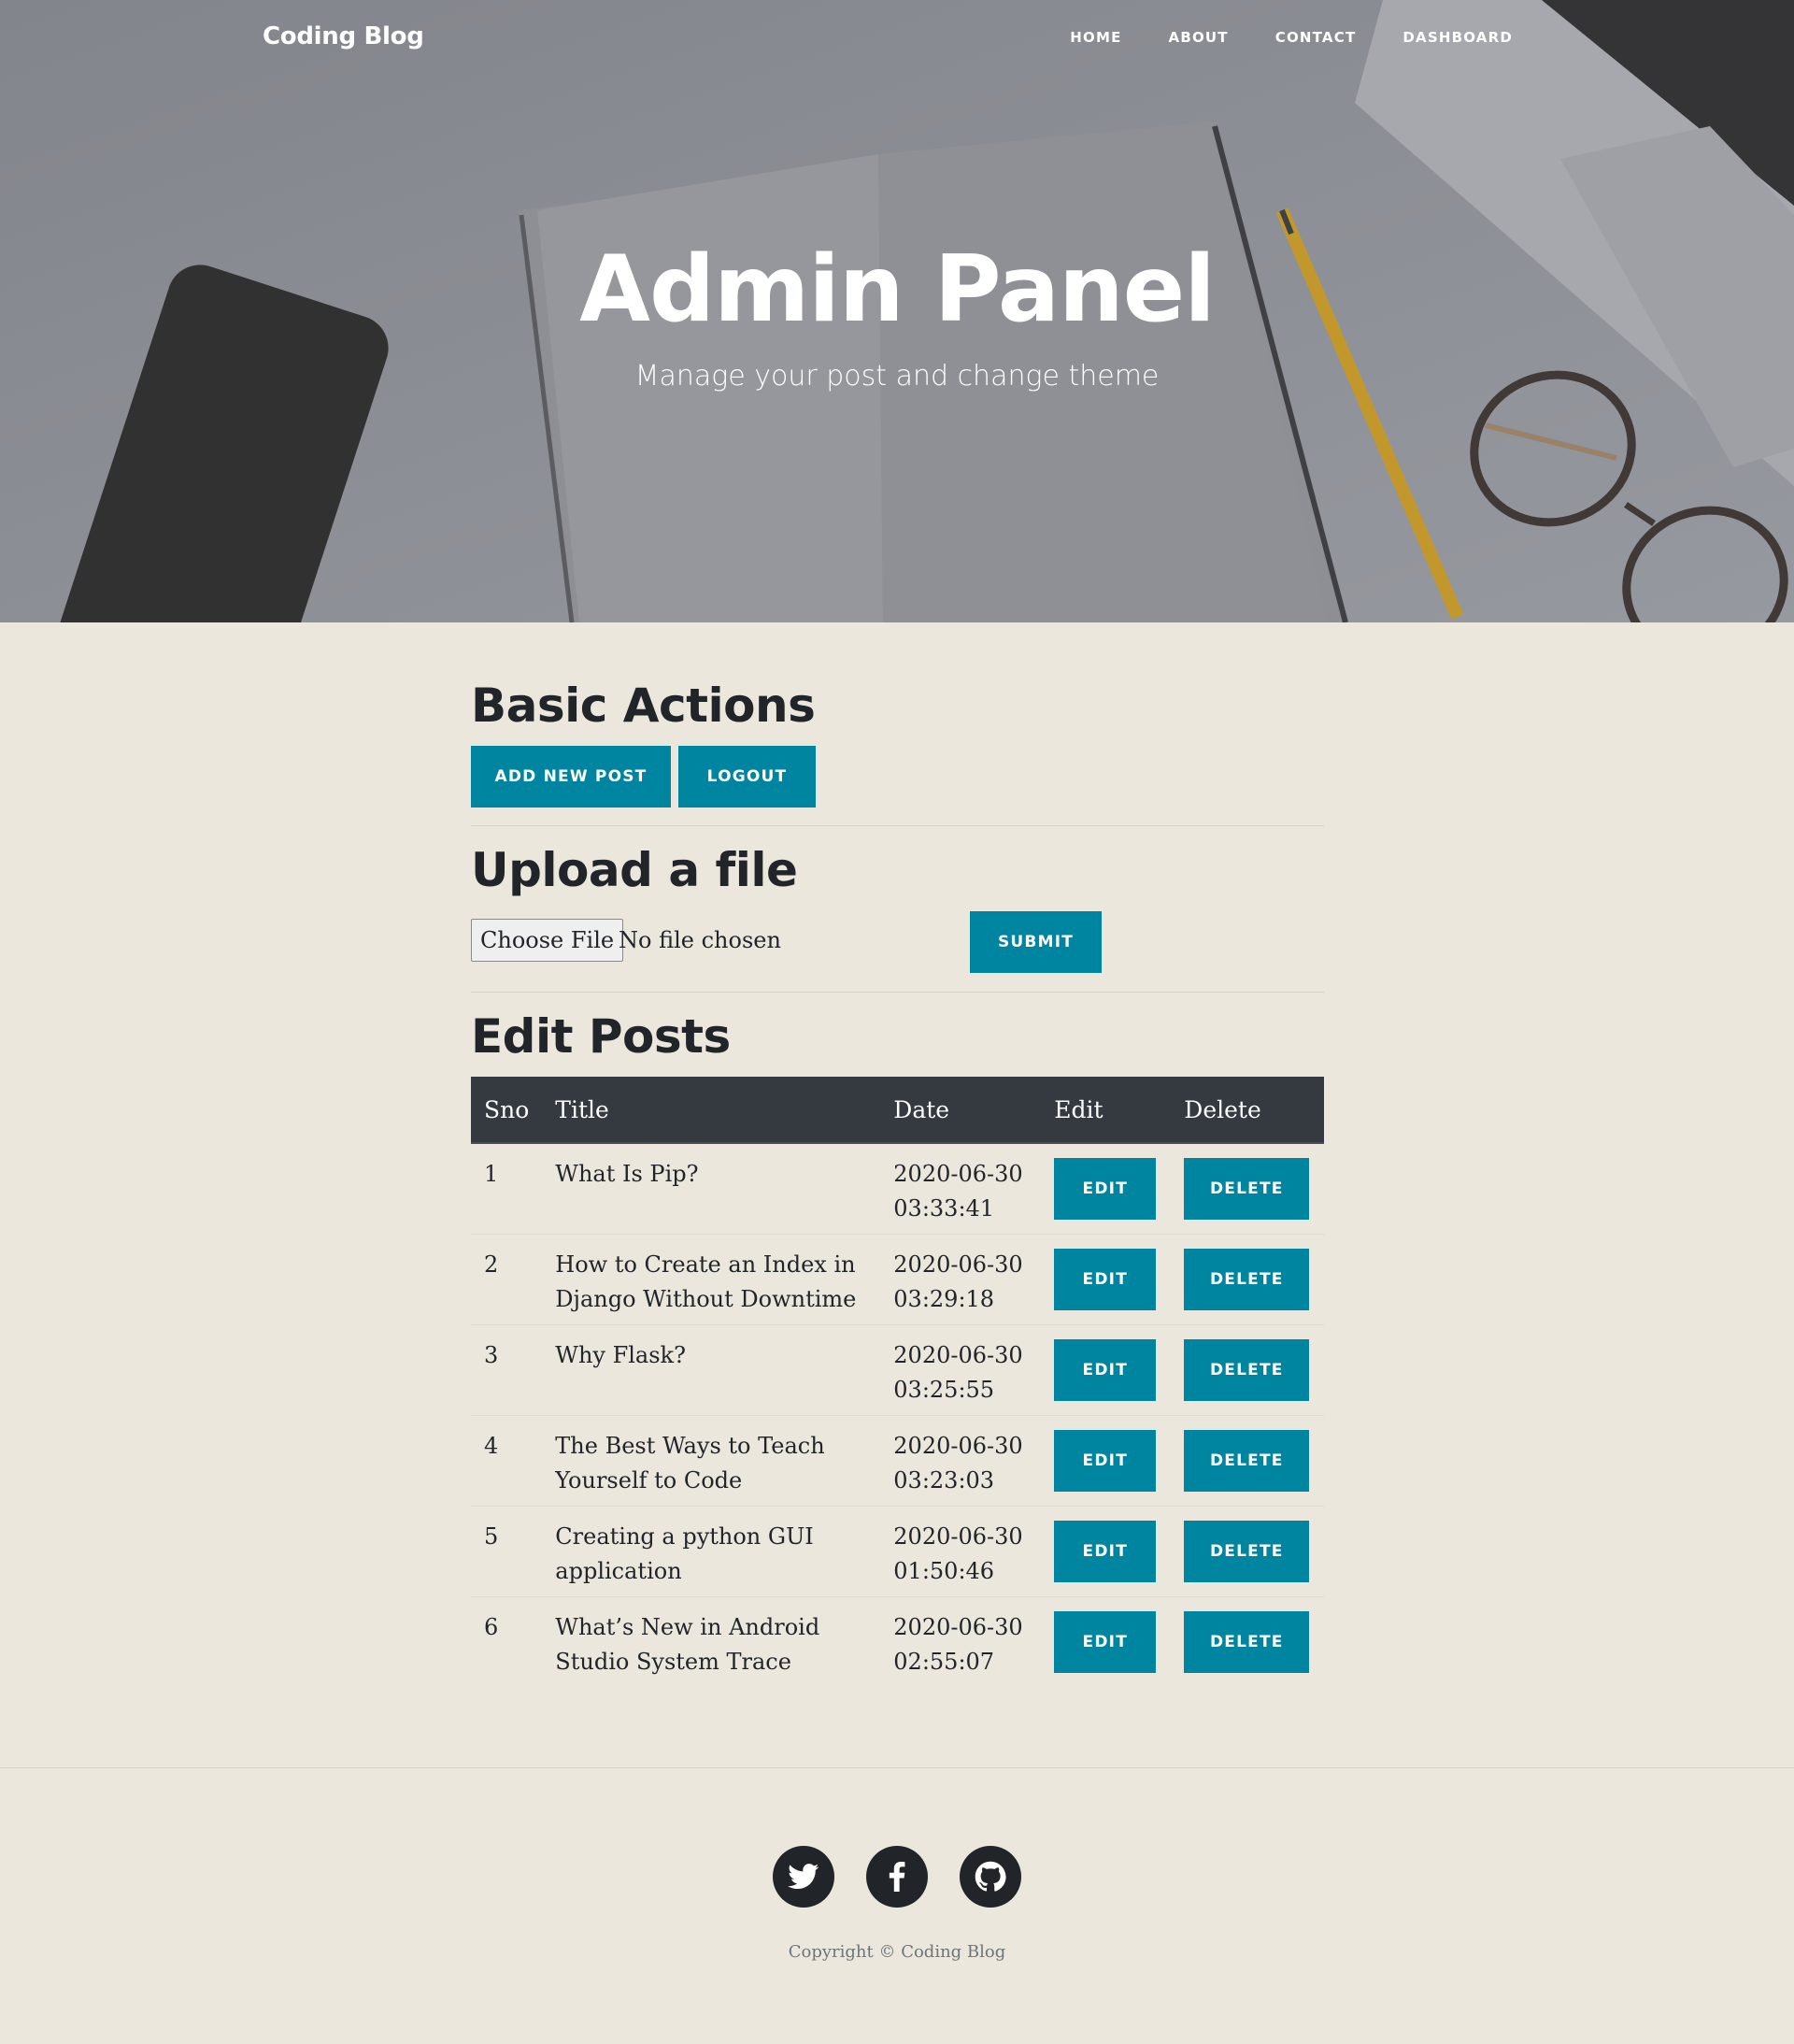 Image resolution: width=1794 pixels, height=2044 pixels. I want to click on column-header-date: Date, so click(961, 1110).